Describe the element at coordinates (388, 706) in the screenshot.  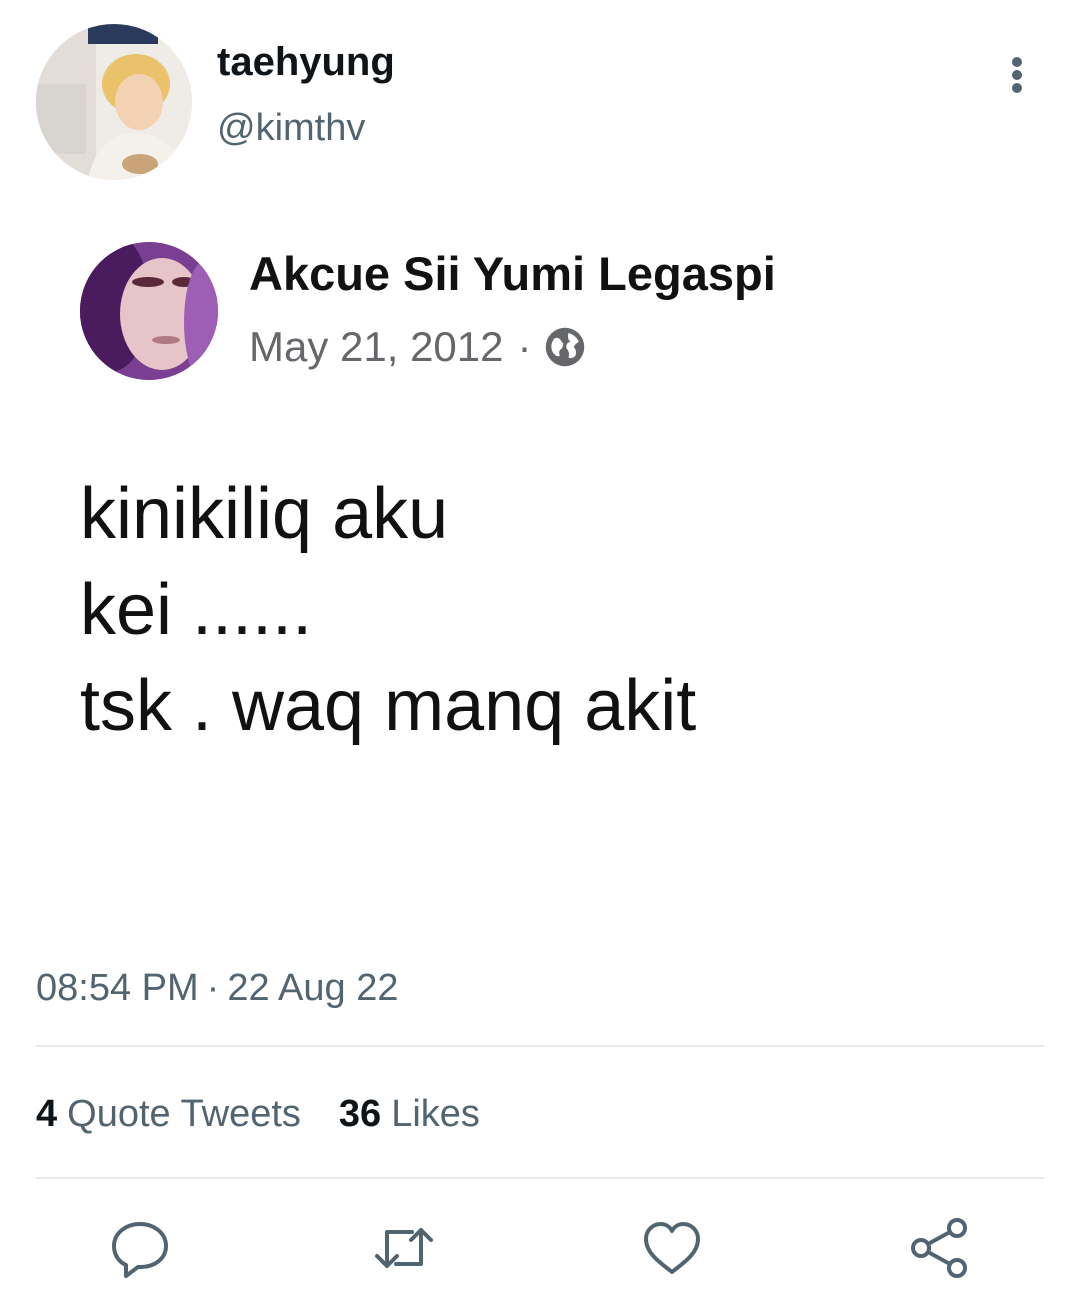
I see `embedded-post-line: tsk . waq manq akit` at that location.